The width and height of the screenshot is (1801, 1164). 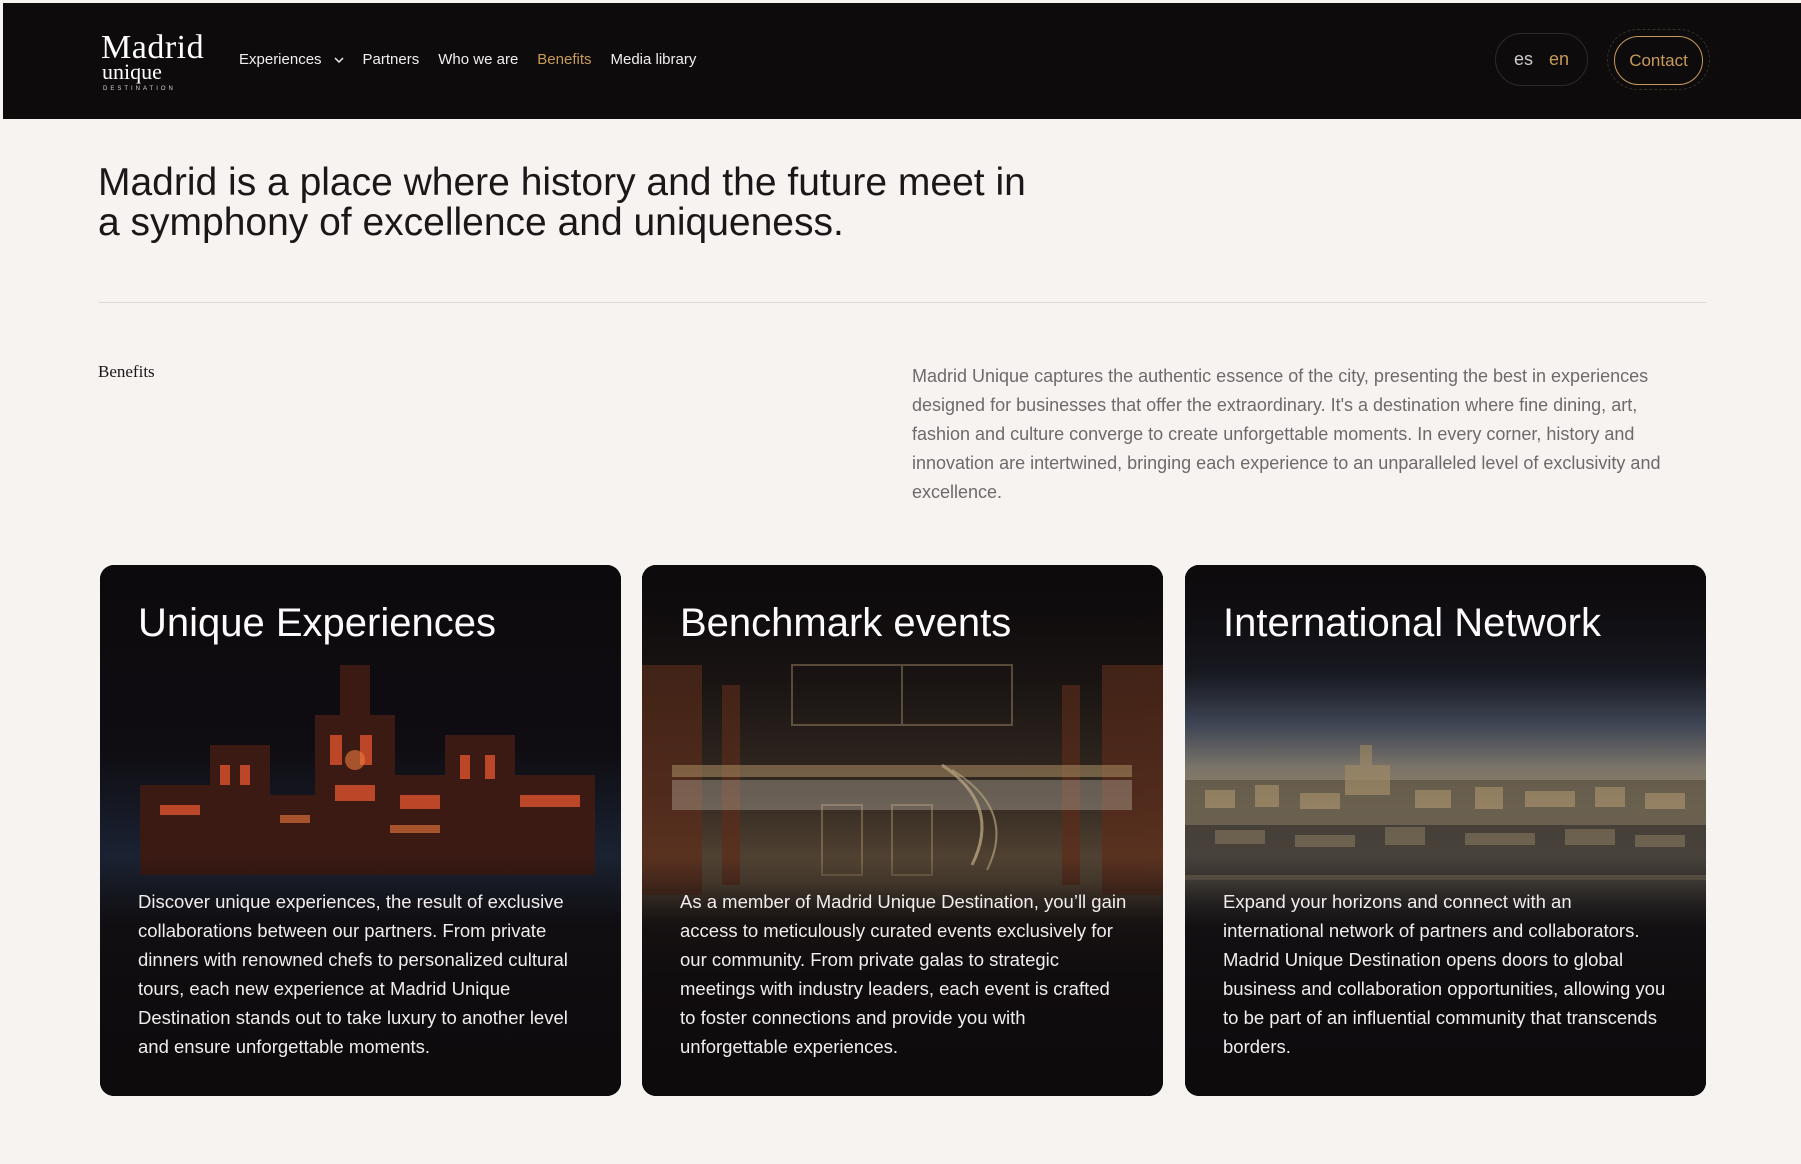 I want to click on nav-item-label: Benefits, so click(x=564, y=59).